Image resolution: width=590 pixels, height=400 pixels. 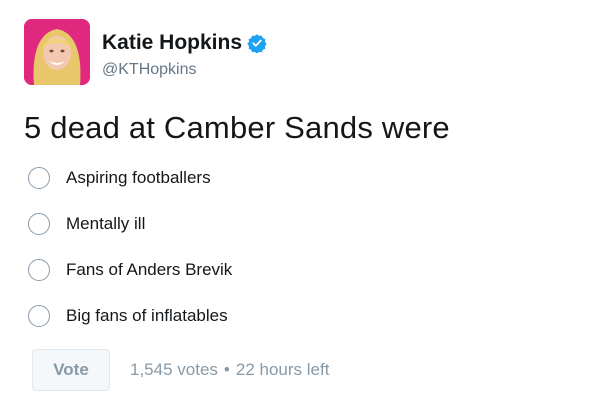 I want to click on poll-option-label: Aspiring footballers, so click(x=138, y=177).